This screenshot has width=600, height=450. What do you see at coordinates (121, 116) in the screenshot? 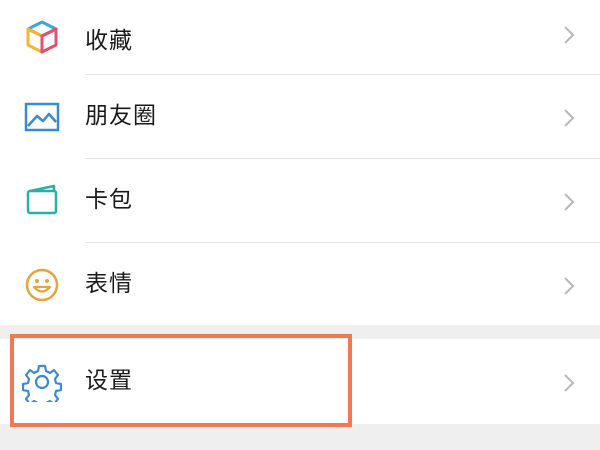
I see `menu-item-label: 朋友圈` at bounding box center [121, 116].